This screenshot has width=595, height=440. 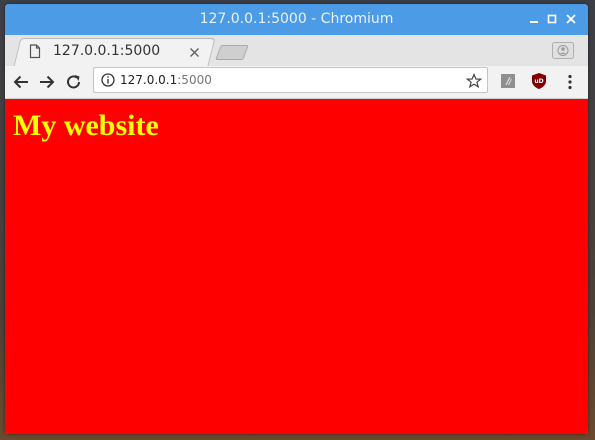 I want to click on maximize-icon, so click(x=552, y=19).